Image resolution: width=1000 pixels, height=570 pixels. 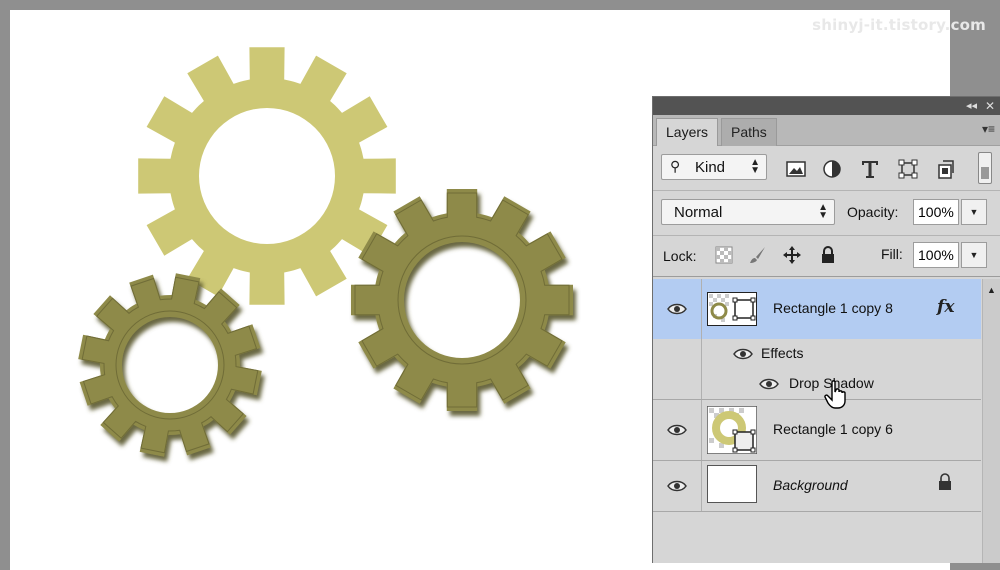 I want to click on lock-all-icon, so click(x=828, y=255).